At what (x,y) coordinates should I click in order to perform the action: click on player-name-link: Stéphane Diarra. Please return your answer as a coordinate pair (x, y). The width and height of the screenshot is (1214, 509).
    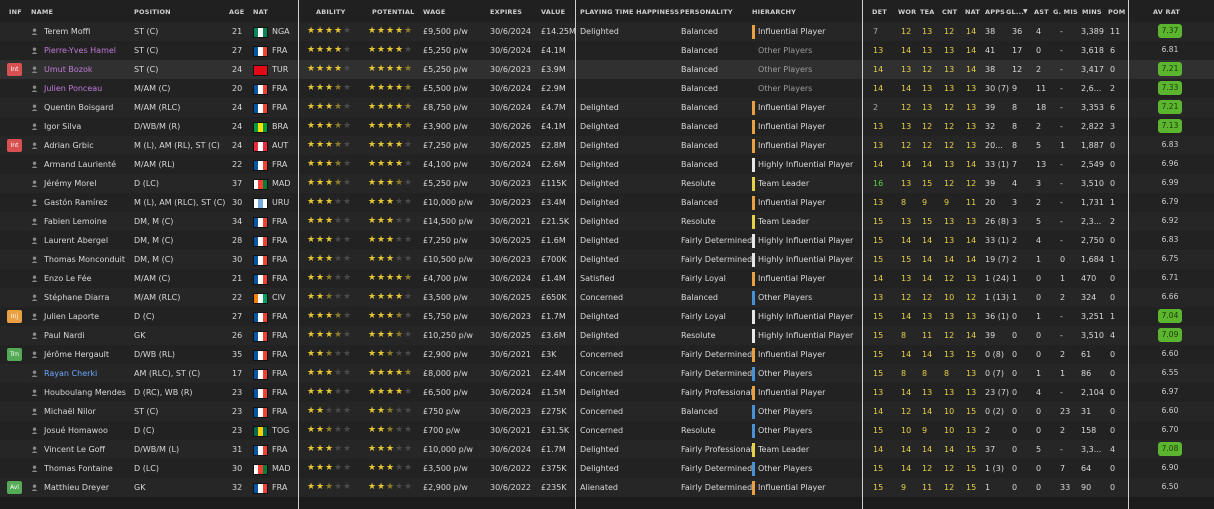
    Looking at the image, I should click on (76, 297).